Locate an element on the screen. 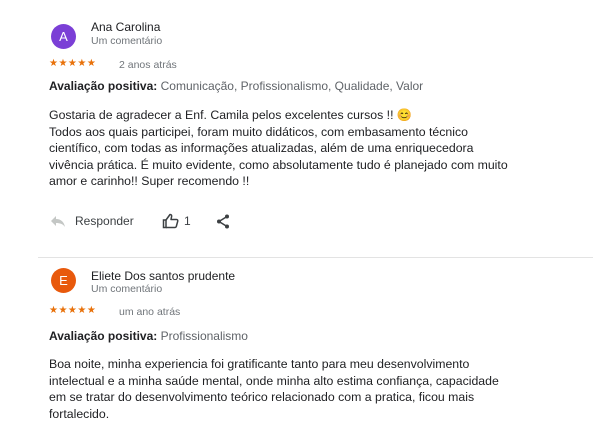  positive-attributes: Avaliação positiva: Profissionalismo is located at coordinates (148, 336).